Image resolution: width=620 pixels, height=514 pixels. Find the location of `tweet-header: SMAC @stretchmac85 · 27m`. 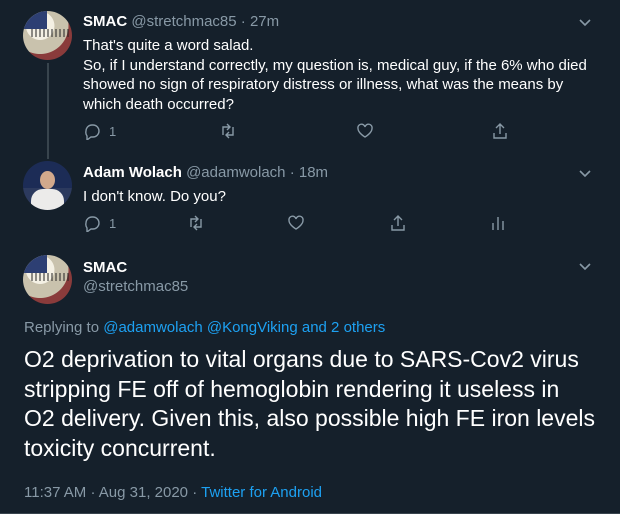

tweet-header: SMAC @stretchmac85 · 27m is located at coordinates (181, 21).